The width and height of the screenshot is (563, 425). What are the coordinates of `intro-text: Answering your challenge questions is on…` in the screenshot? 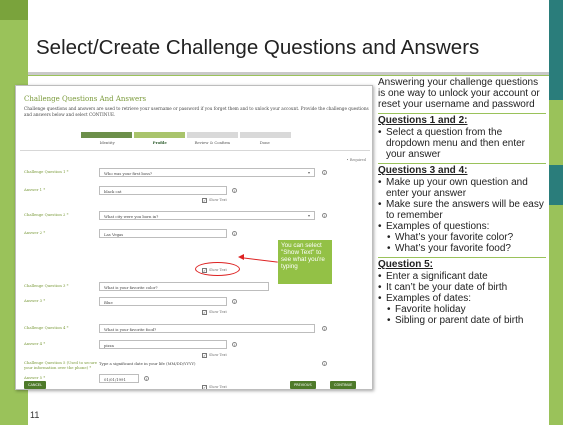 It's located at (459, 93).